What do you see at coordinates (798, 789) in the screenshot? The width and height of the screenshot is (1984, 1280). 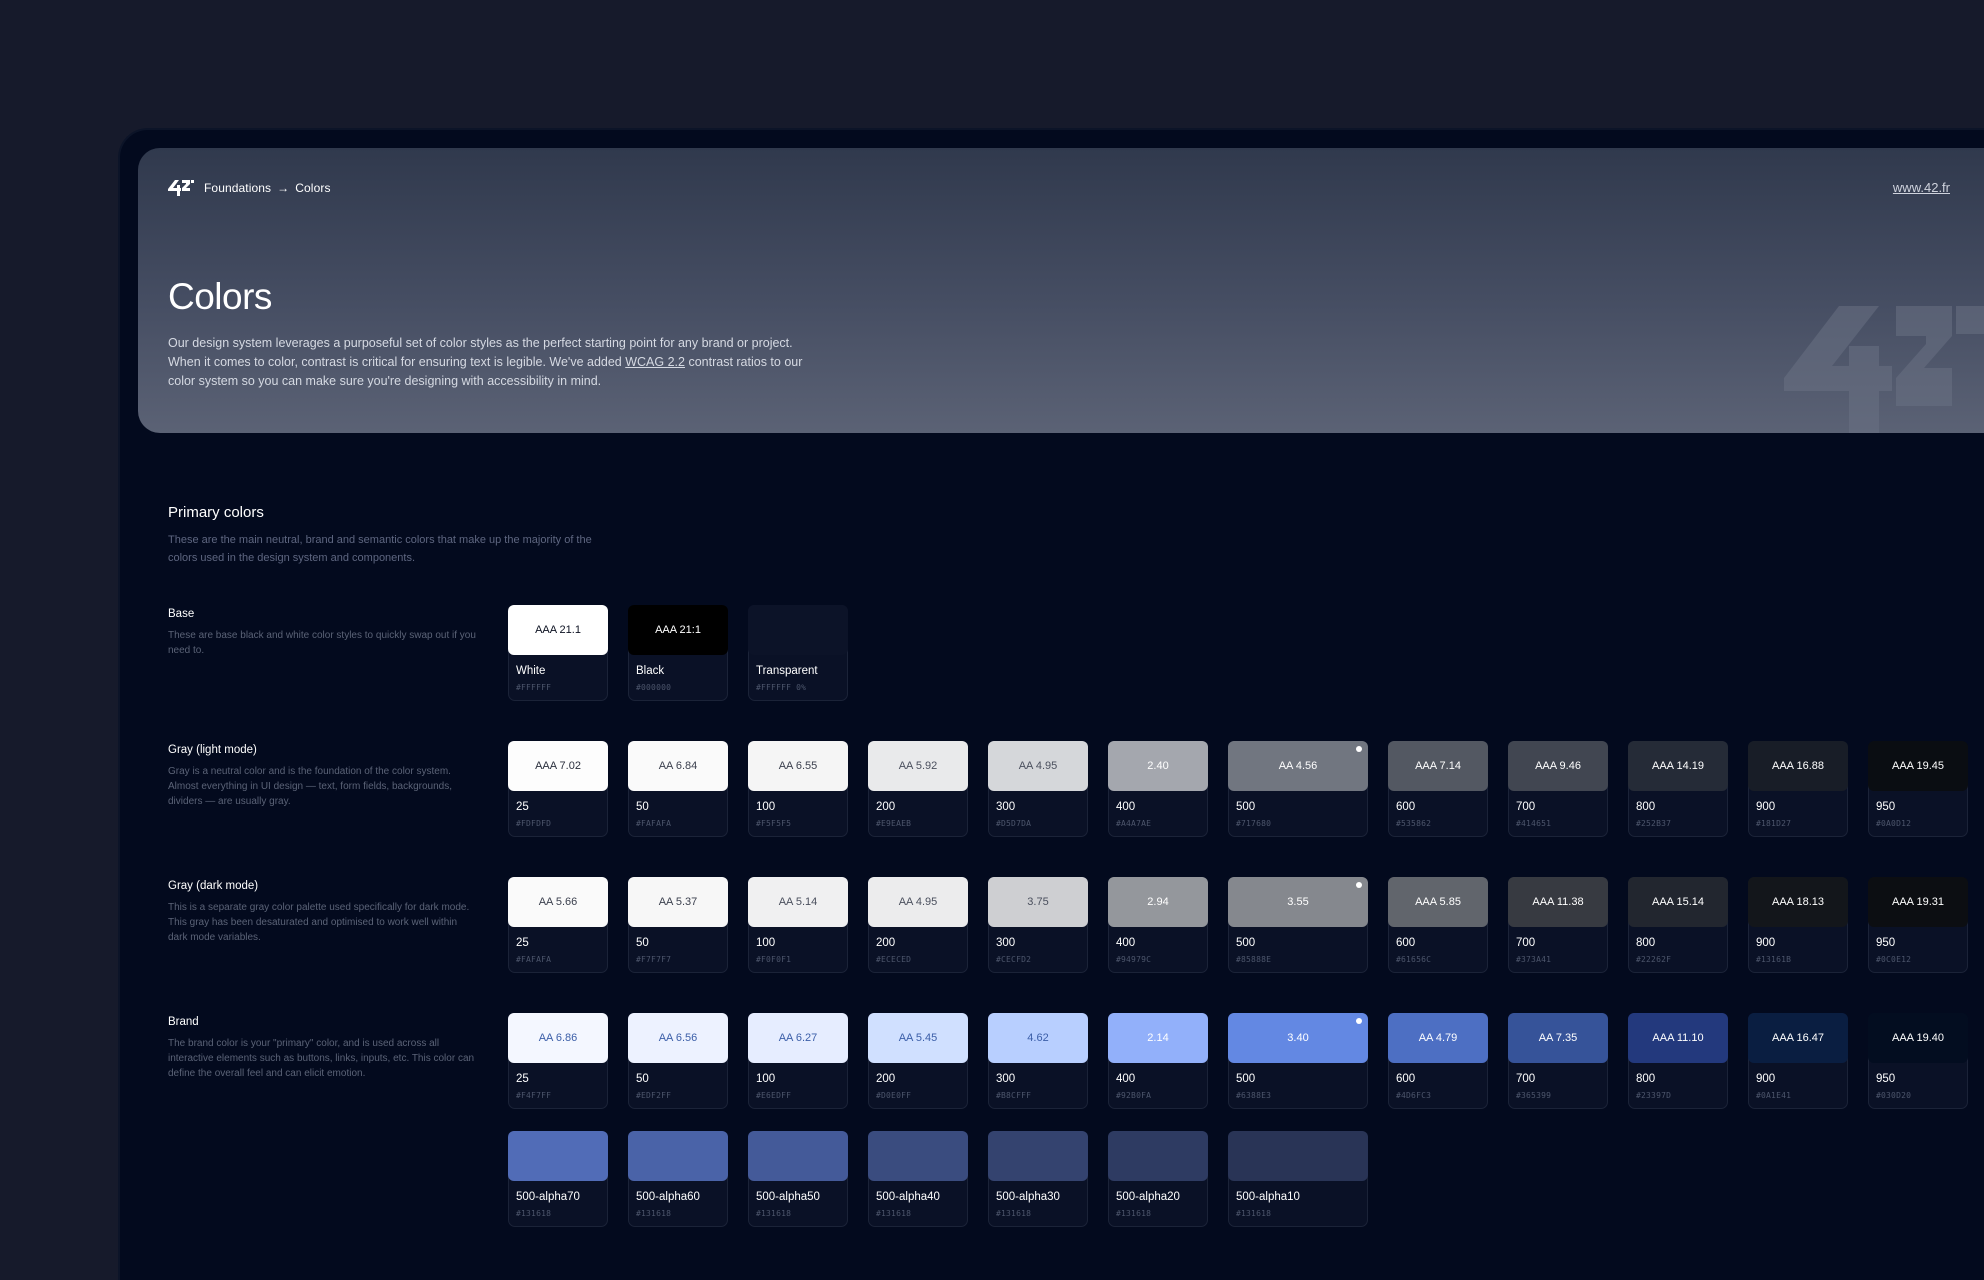 I see `color-swatch-card: AA 6.55 100 #F5F5F5` at bounding box center [798, 789].